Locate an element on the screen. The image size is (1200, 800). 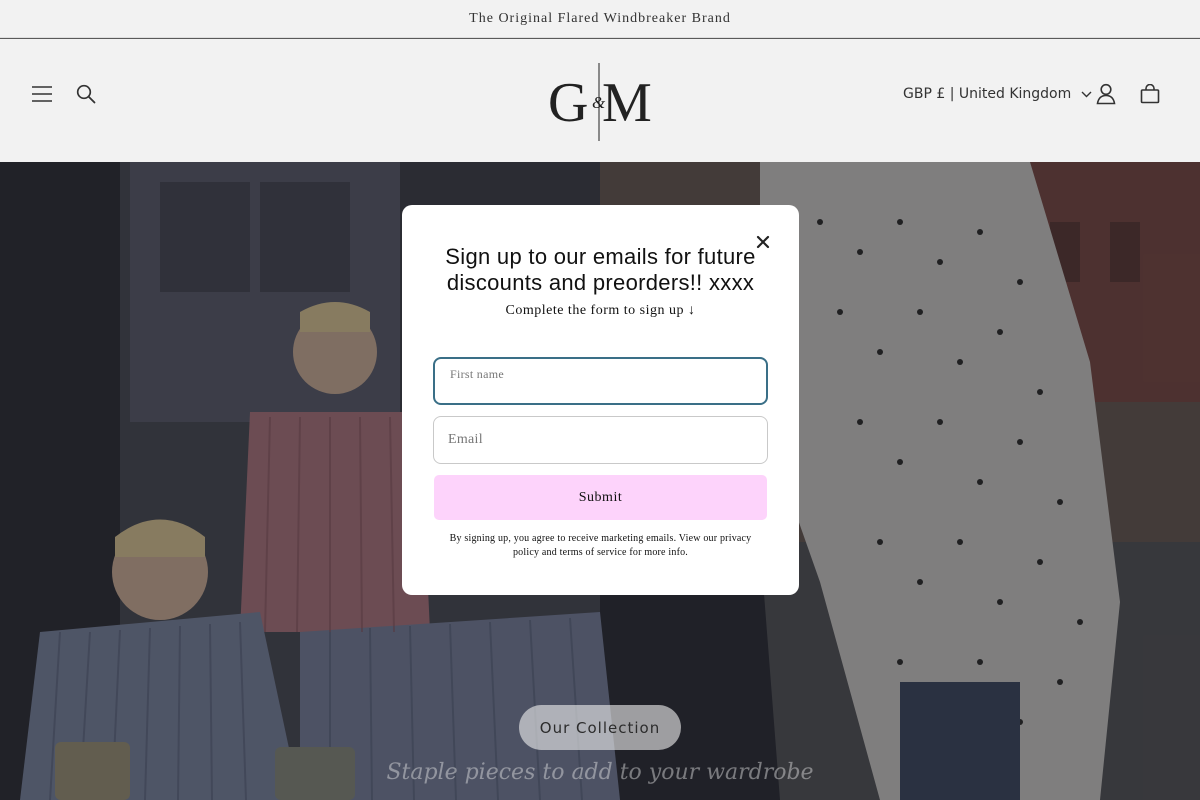
announcement-bar: The Original Flared Windbreaker Brand is located at coordinates (600, 19).